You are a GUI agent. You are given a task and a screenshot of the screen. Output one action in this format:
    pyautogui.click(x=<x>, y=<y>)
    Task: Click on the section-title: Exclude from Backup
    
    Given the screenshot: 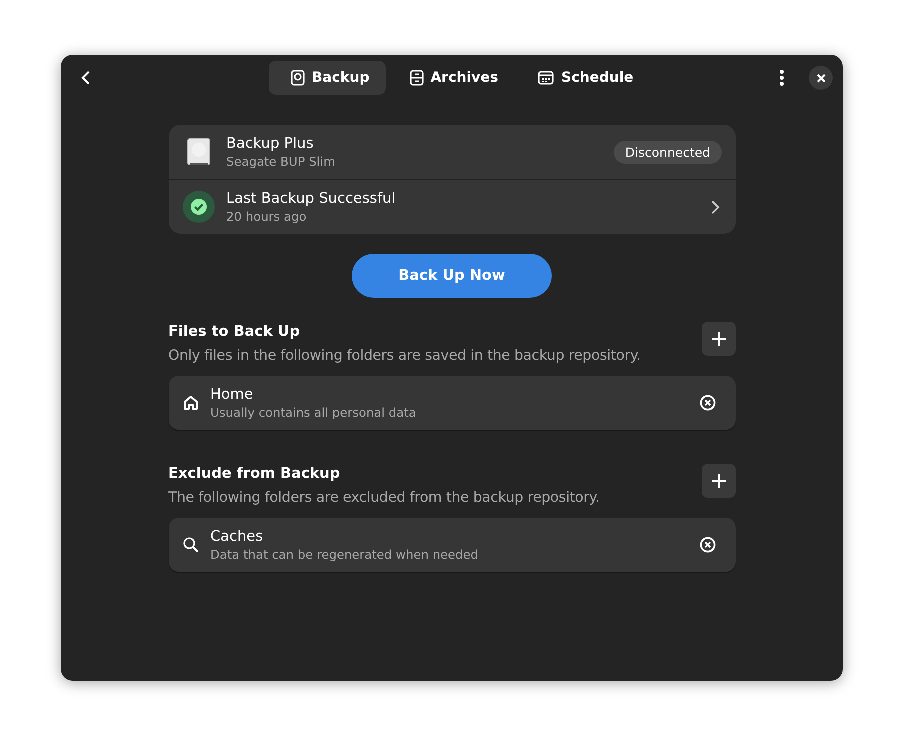 What is the action you would take?
    pyautogui.click(x=255, y=474)
    